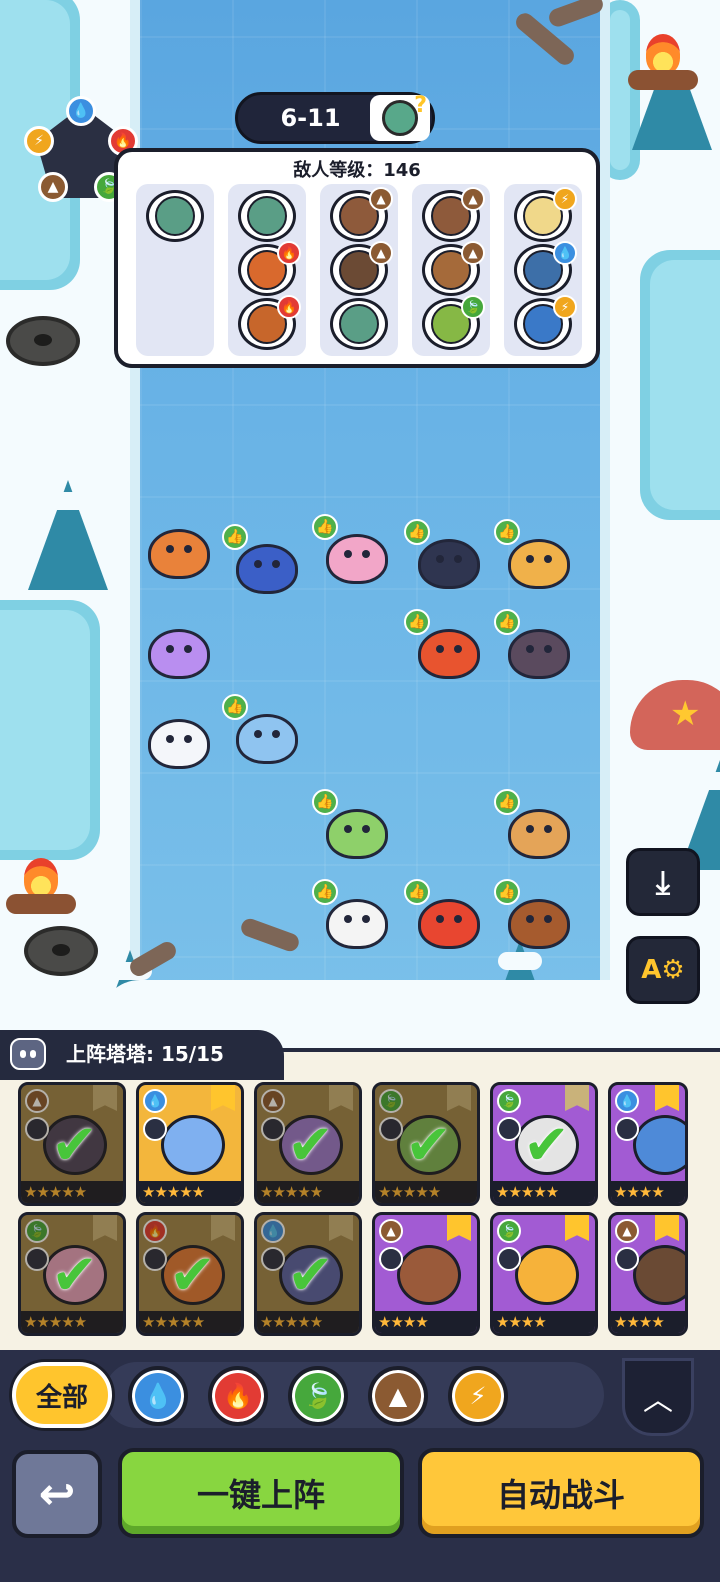 This screenshot has height=1582, width=720. Describe the element at coordinates (308, 1192) in the screenshot. I see `star-rating: ★★★★★` at that location.